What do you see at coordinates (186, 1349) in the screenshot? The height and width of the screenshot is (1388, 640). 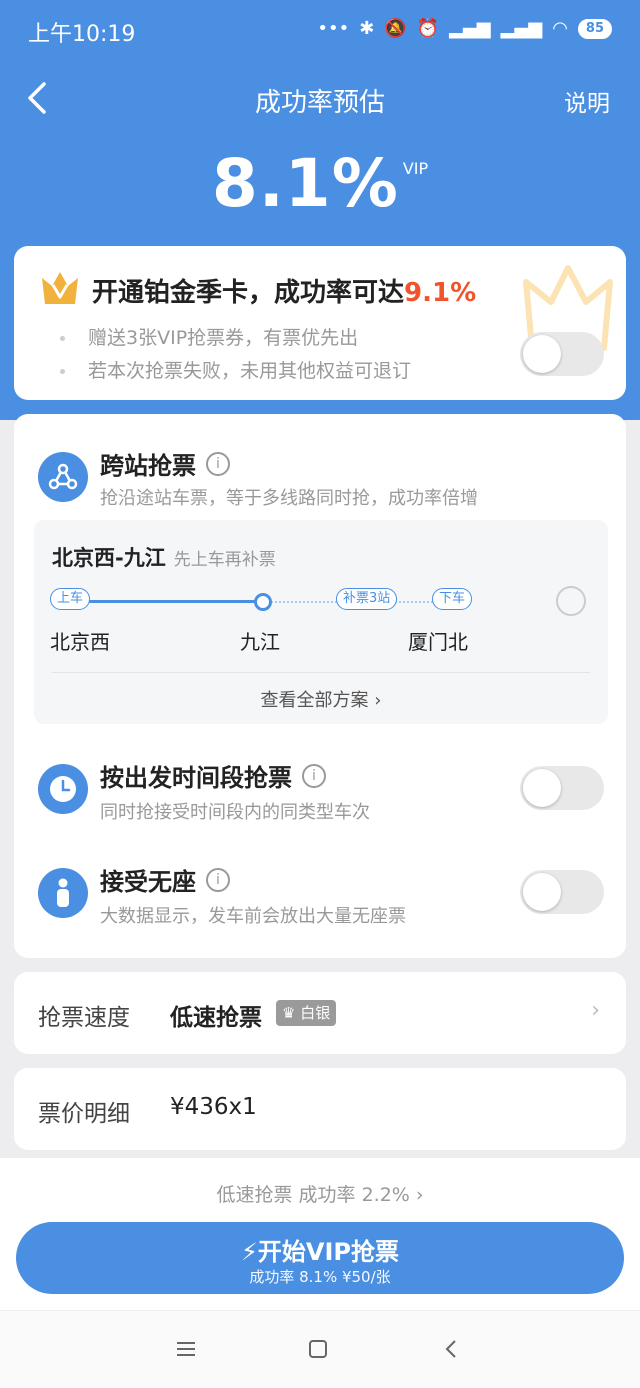 I see `menu-icon` at bounding box center [186, 1349].